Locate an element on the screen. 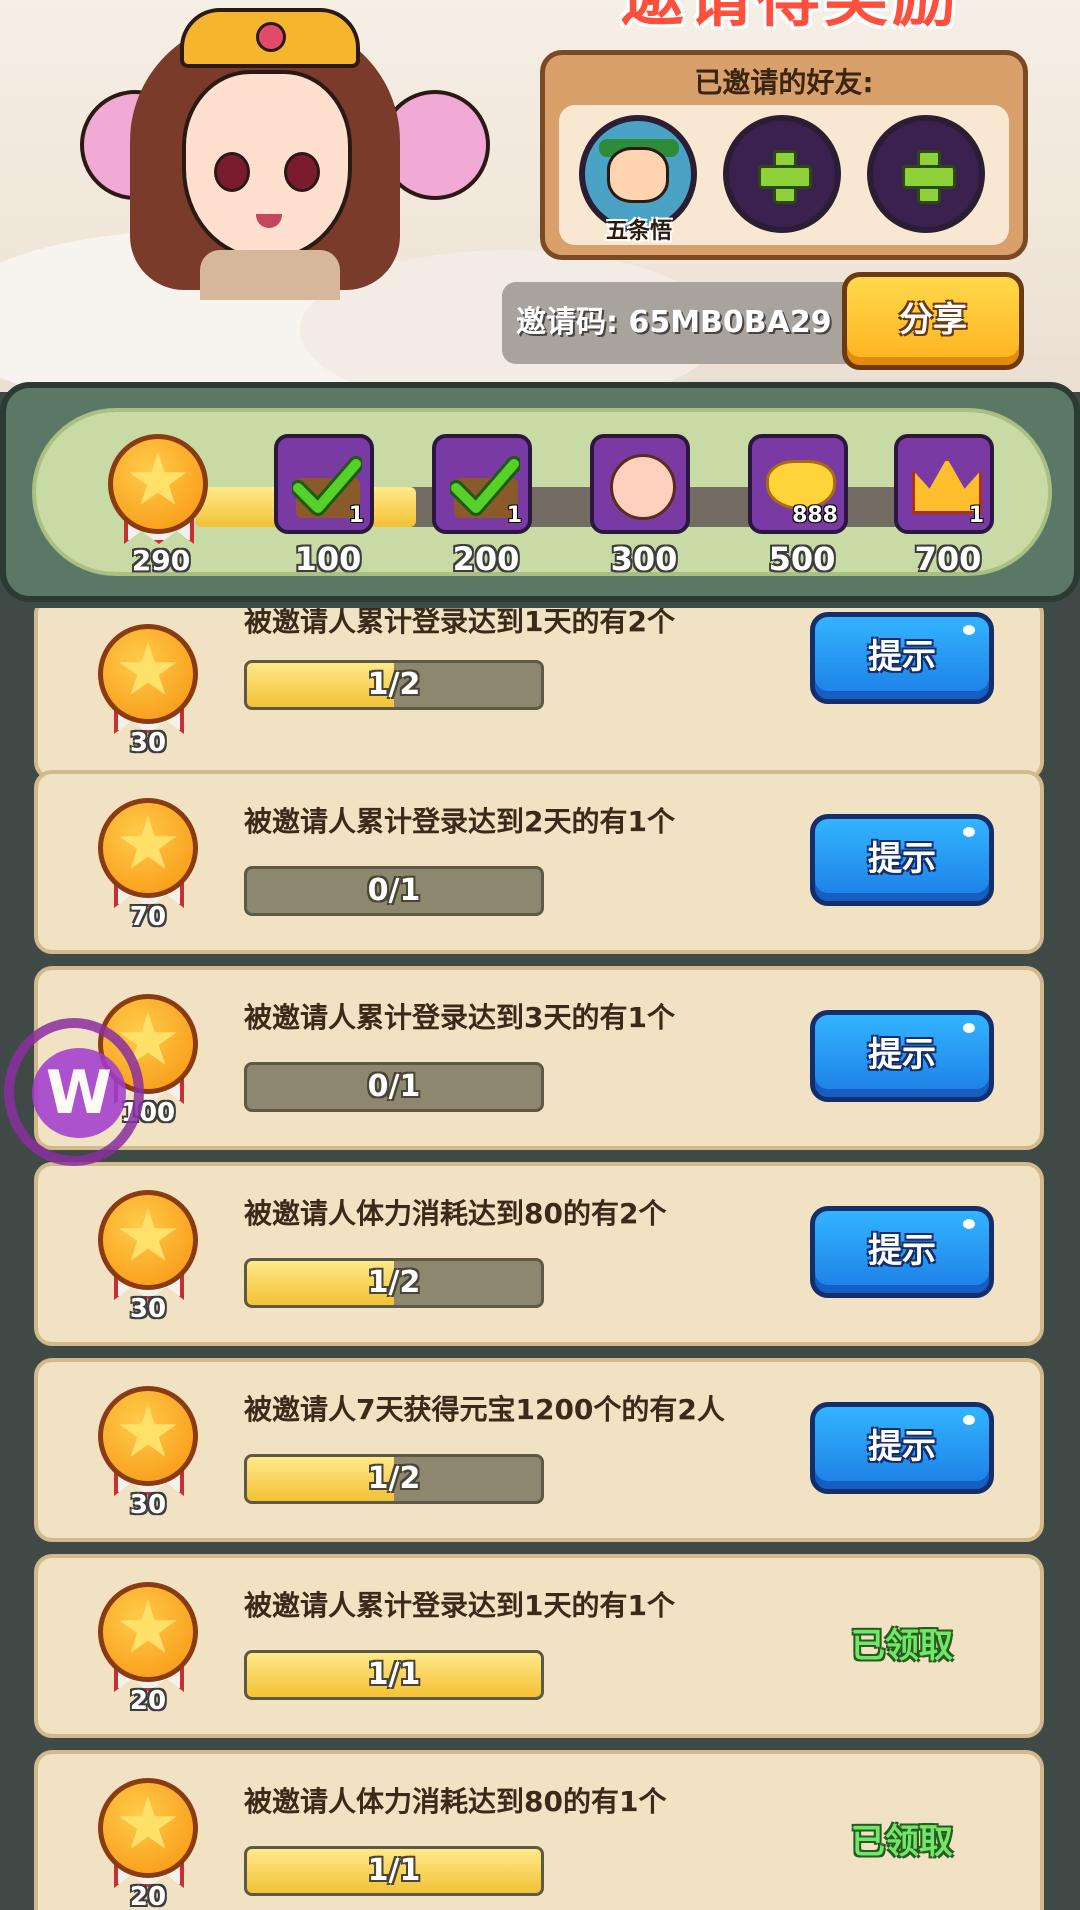 The height and width of the screenshot is (1910, 1080). friend-slot-1: 五条悟 is located at coordinates (638, 179).